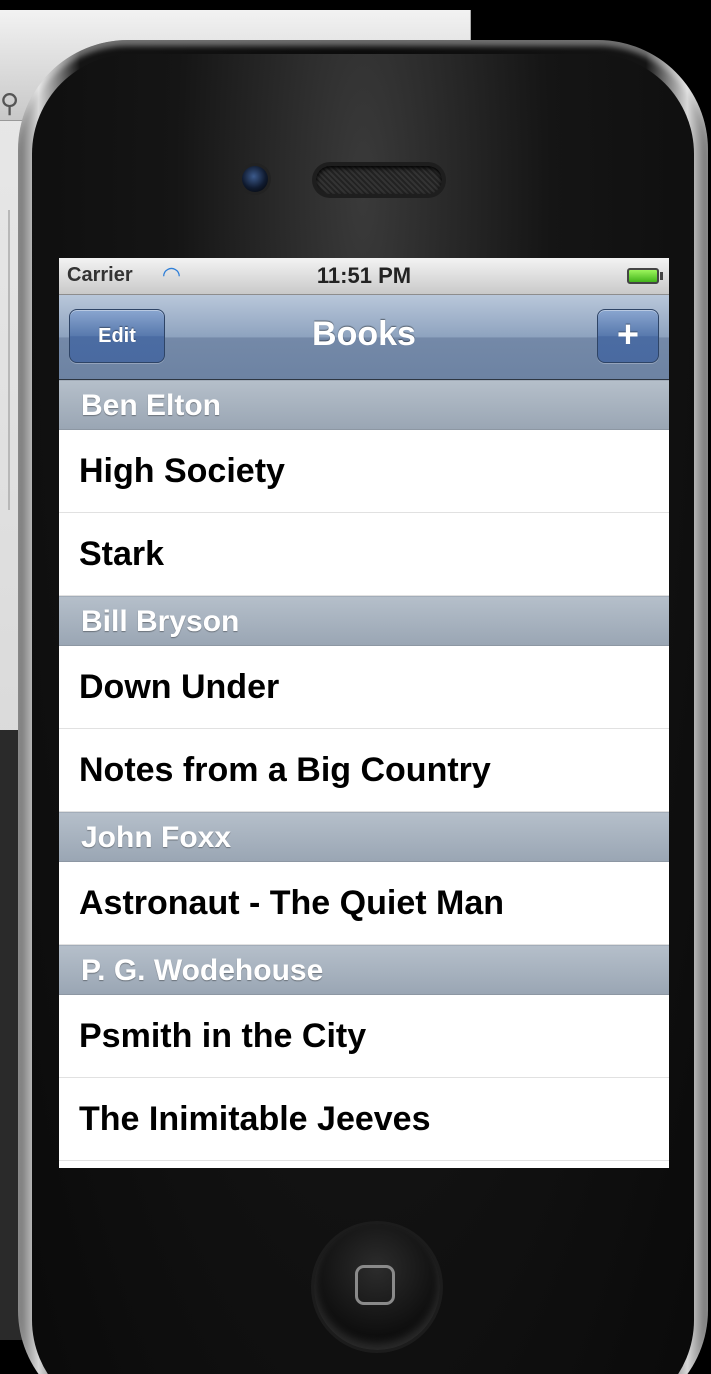  I want to click on home-square-icon, so click(375, 1285).